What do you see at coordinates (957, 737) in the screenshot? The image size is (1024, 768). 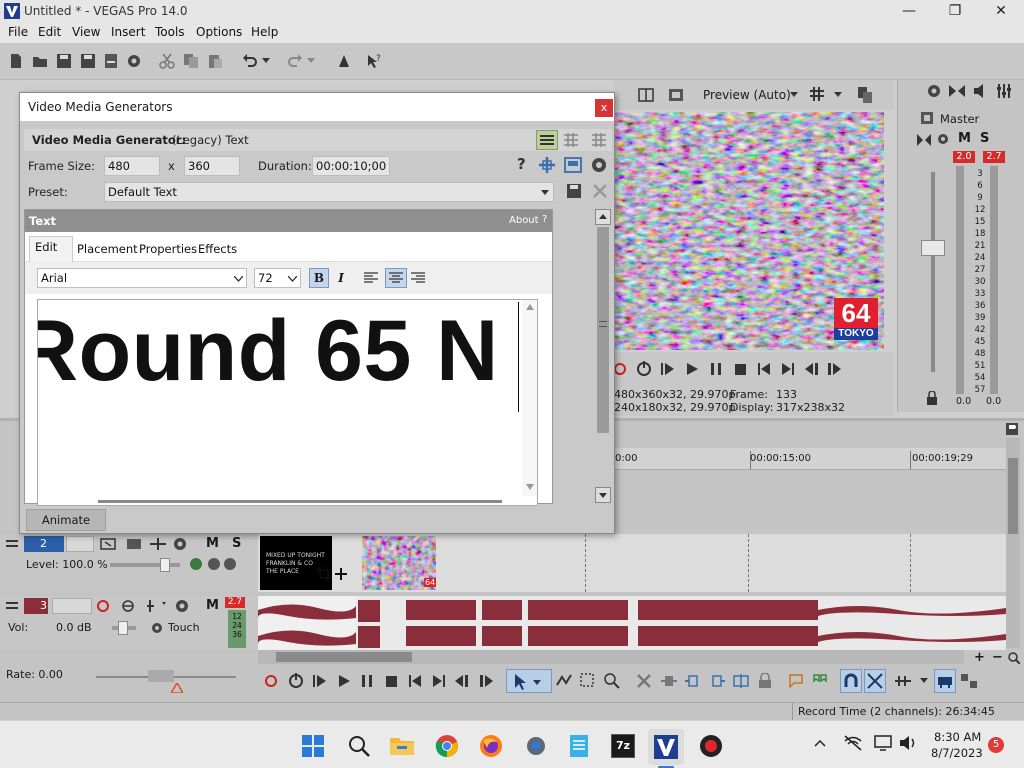 I see `clock-time: 8:30 AM` at bounding box center [957, 737].